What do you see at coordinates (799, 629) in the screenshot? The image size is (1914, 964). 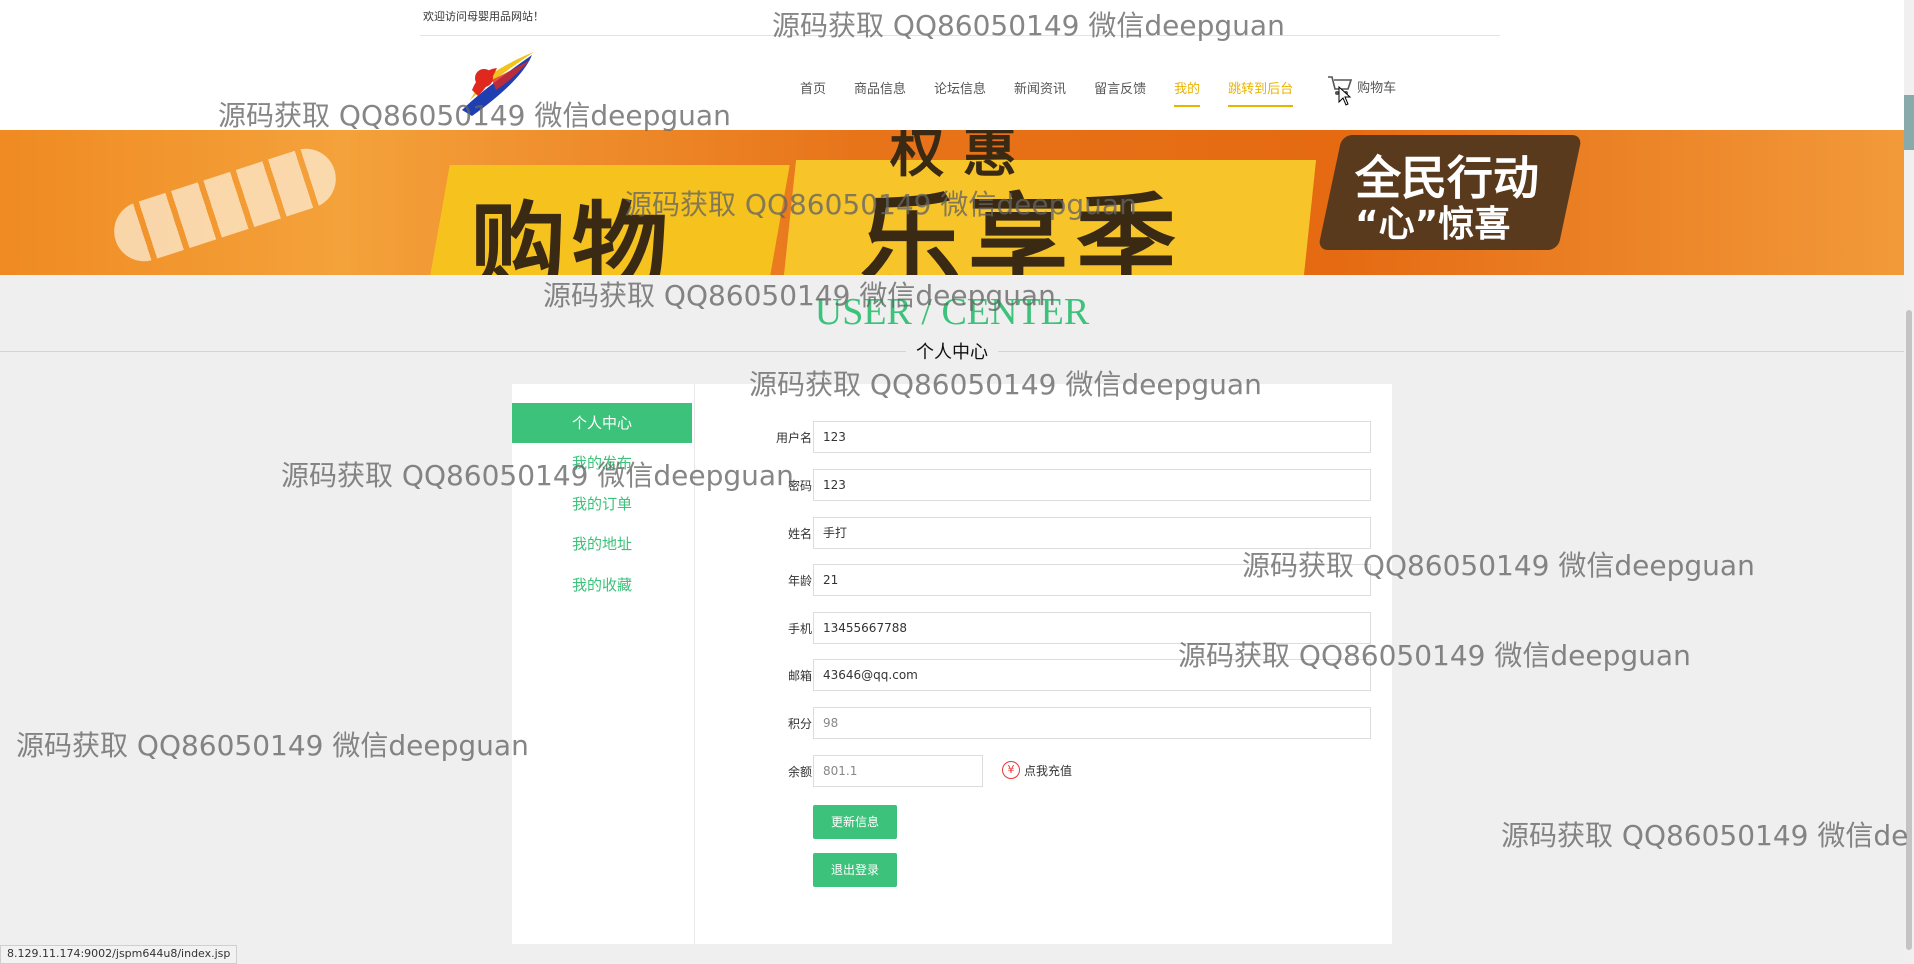 I see `phone-label: 手机` at bounding box center [799, 629].